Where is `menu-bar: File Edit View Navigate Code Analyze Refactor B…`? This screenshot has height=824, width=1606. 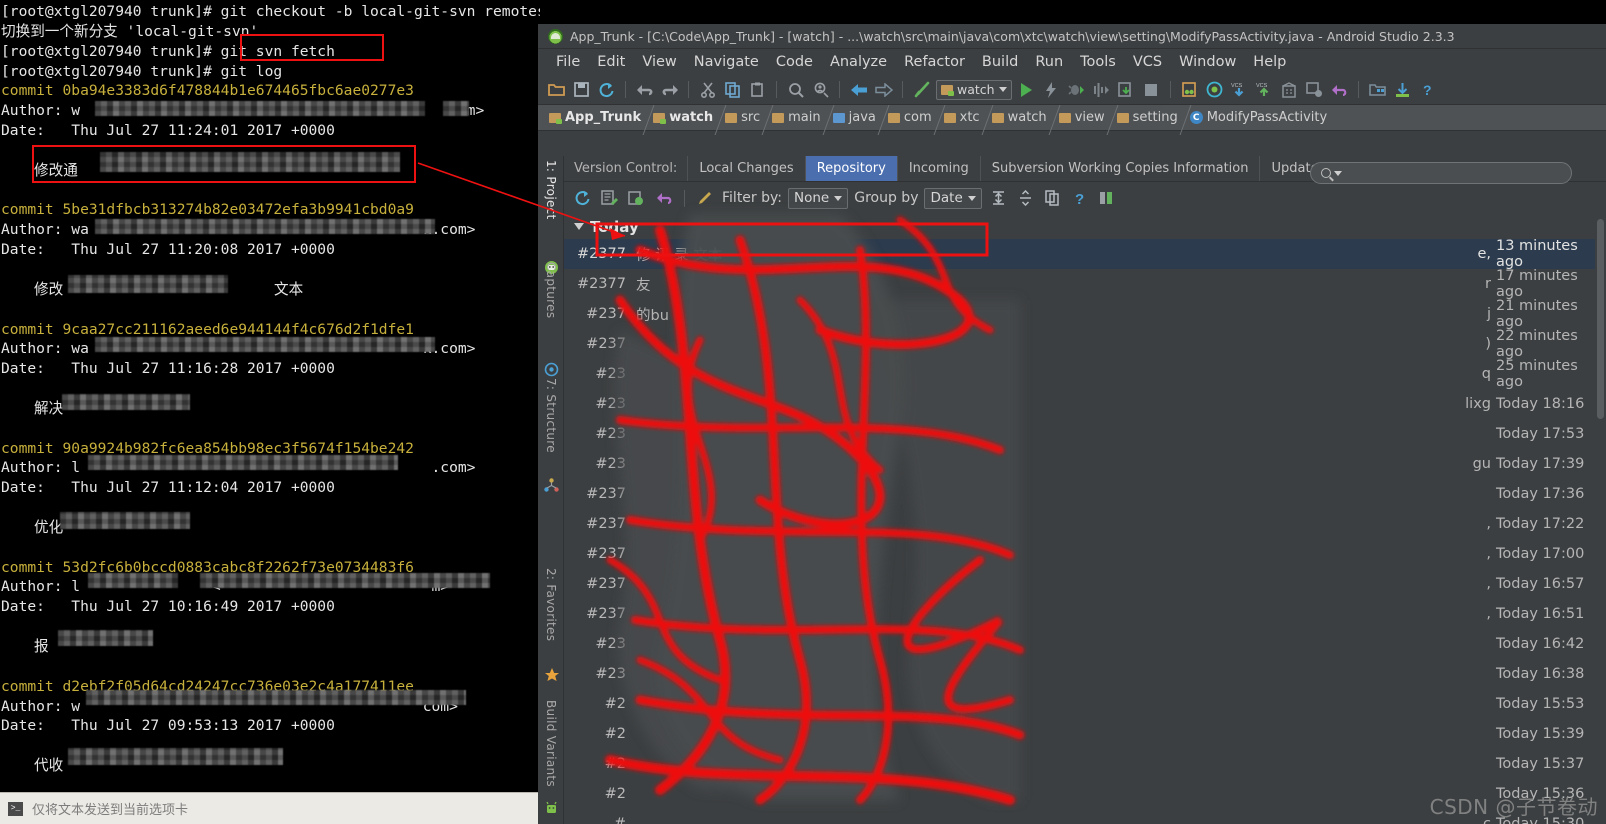
menu-bar: File Edit View Navigate Code Analyze Refactor B… is located at coordinates (1072, 62).